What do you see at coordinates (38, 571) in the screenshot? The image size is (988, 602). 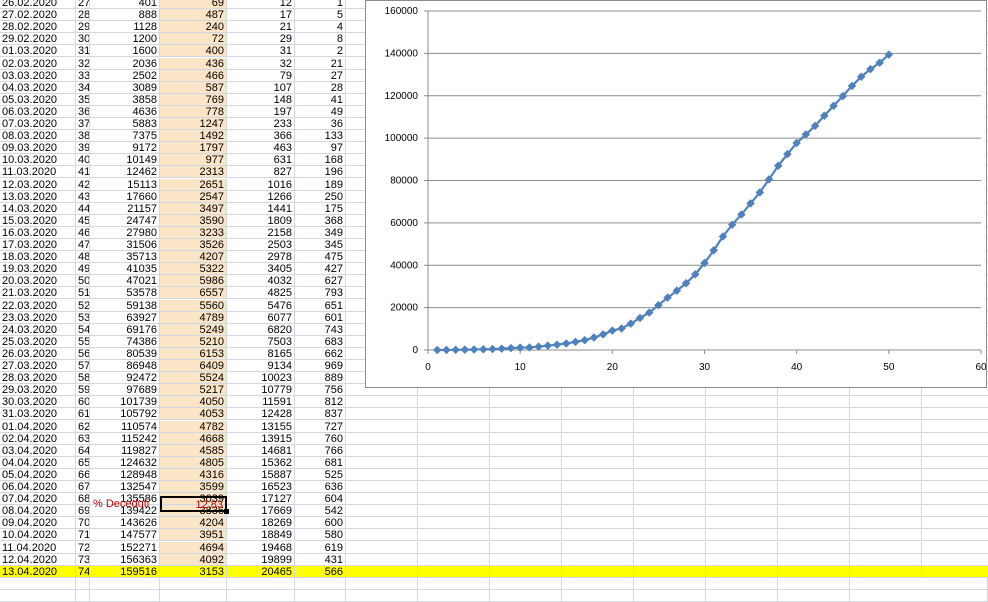 I see `cell-date: 13.04.2020` at bounding box center [38, 571].